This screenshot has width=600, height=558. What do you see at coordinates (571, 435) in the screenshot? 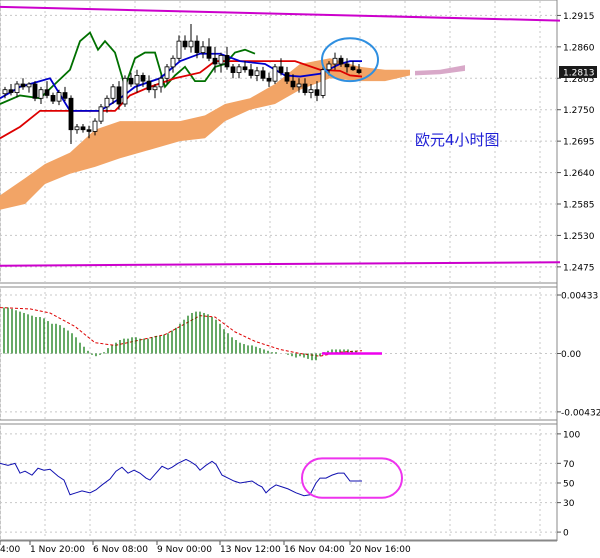
I see `y-tick-label: 100` at bounding box center [571, 435].